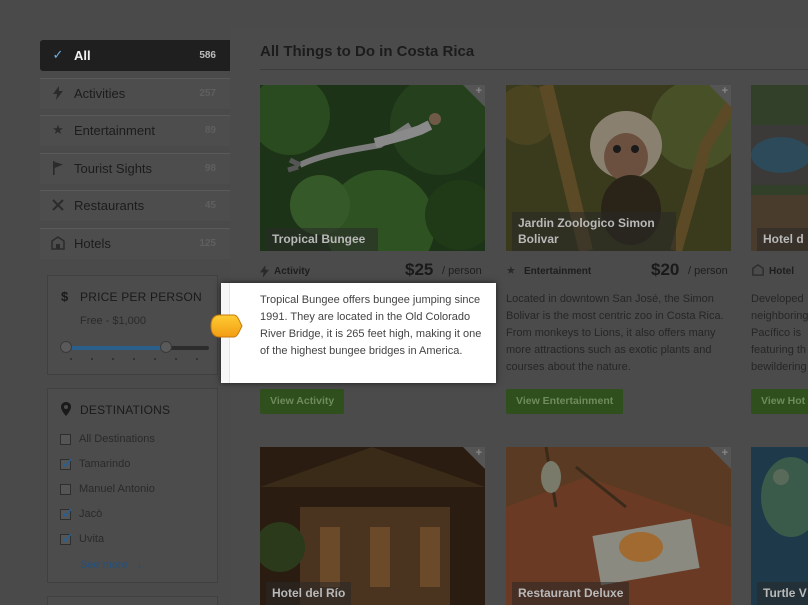 This screenshot has width=808, height=605. I want to click on destination-label: Uvita, so click(92, 539).